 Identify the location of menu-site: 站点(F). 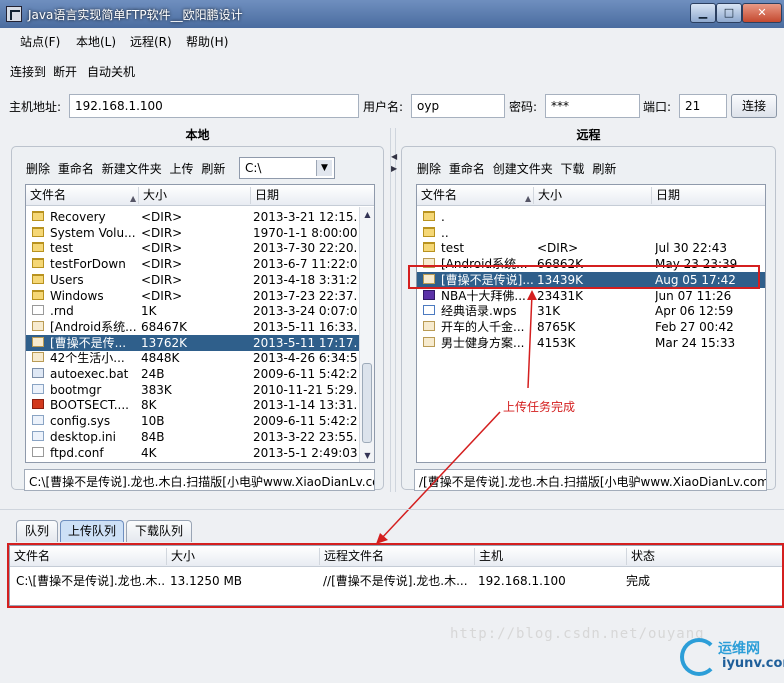
(40, 41).